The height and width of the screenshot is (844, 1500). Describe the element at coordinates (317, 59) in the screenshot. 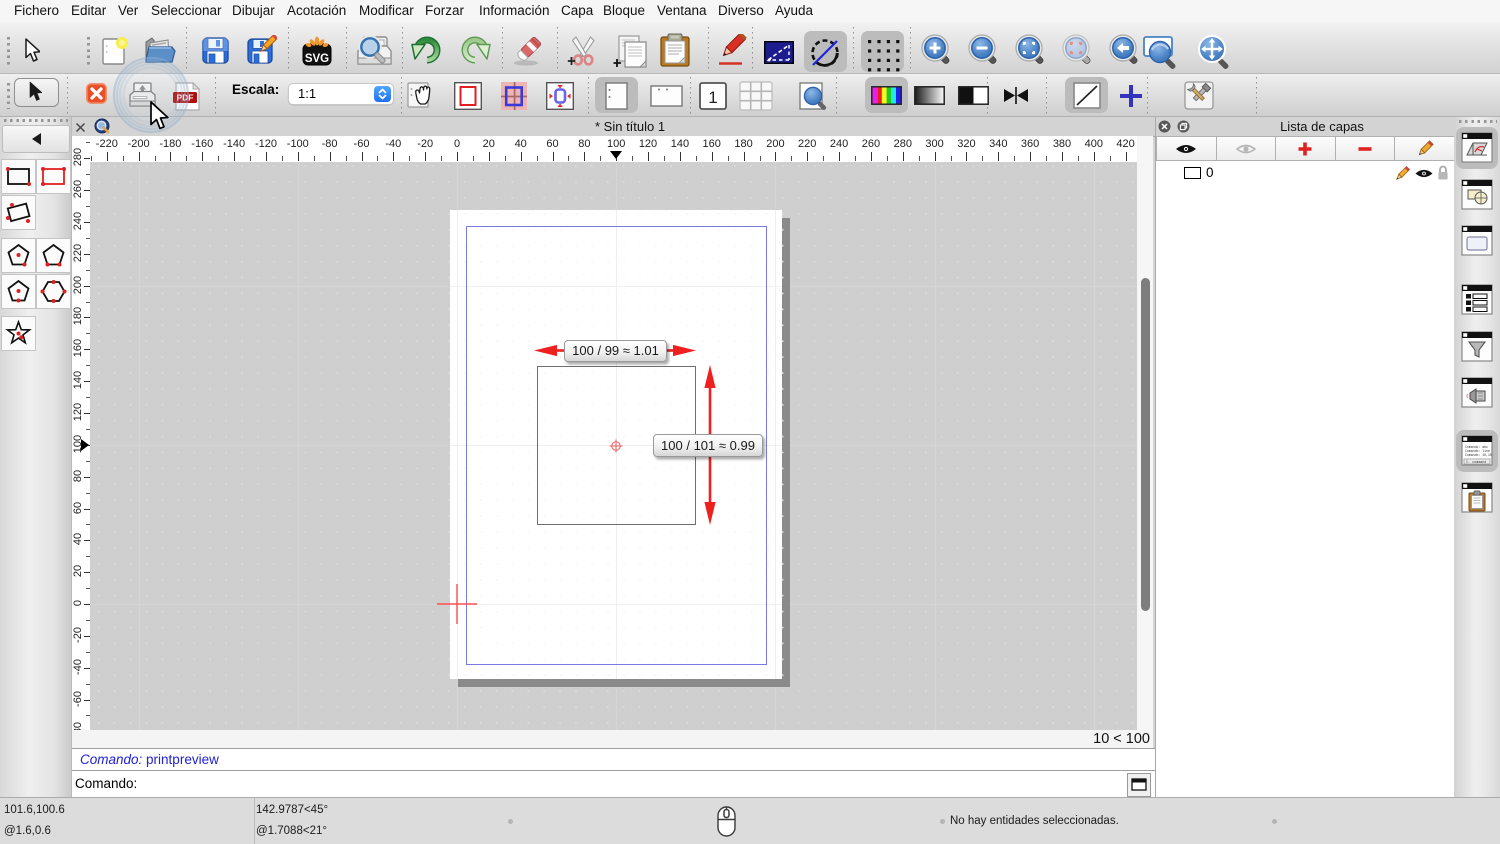

I see `svg-text: SVG` at that location.